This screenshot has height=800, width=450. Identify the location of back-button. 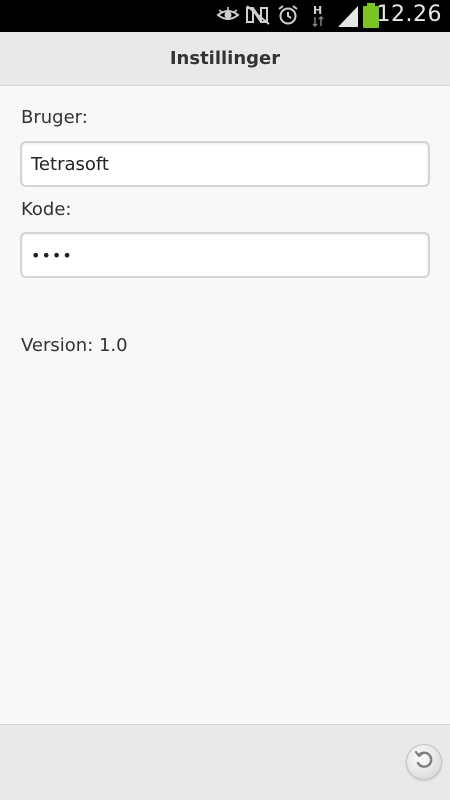
(424, 762).